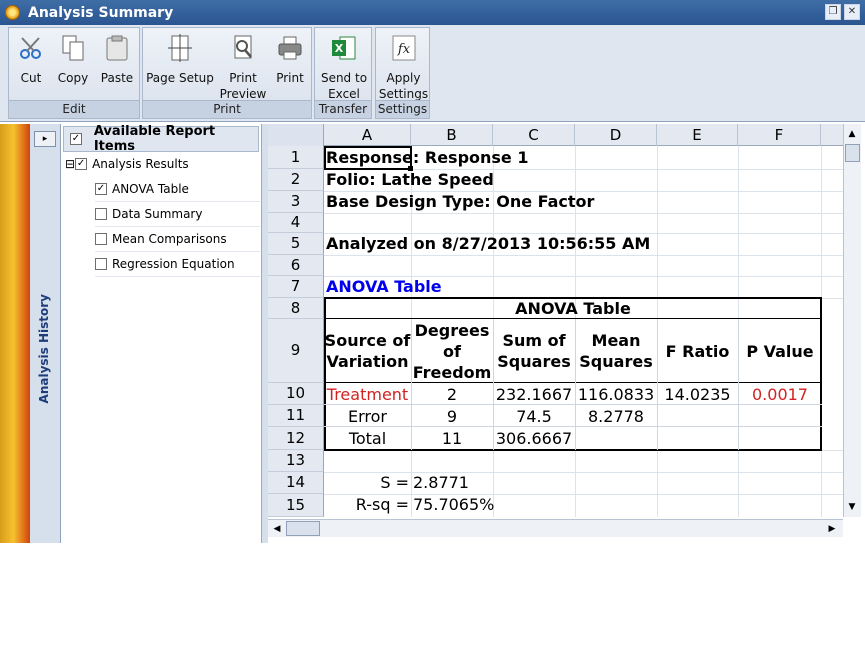 This screenshot has height=655, width=865. What do you see at coordinates (555, 528) in the screenshot?
I see `horizontal-scrollbar: ◀ ▶` at bounding box center [555, 528].